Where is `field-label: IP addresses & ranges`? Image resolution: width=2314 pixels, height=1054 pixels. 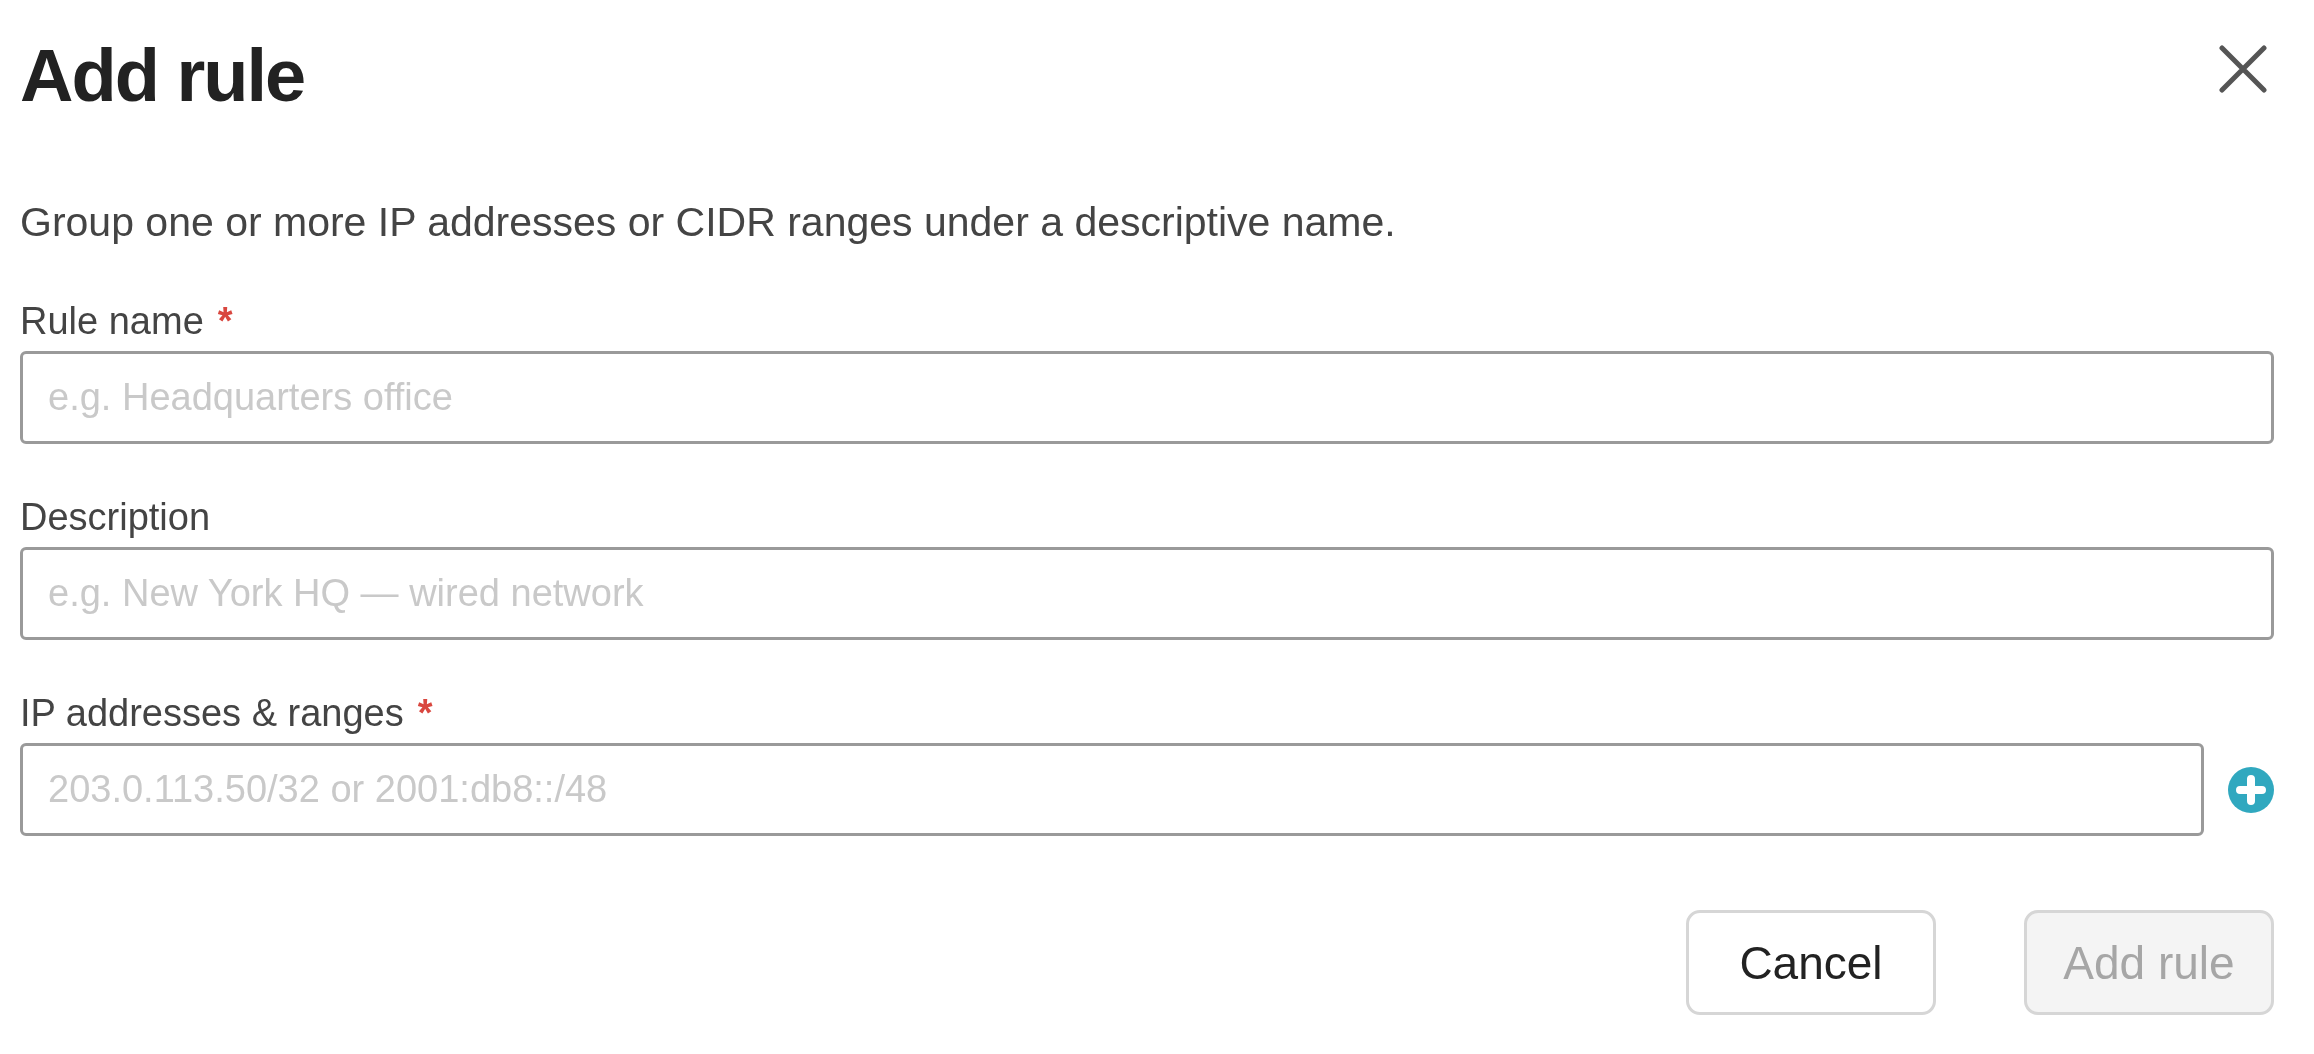
field-label: IP addresses & ranges is located at coordinates (212, 713).